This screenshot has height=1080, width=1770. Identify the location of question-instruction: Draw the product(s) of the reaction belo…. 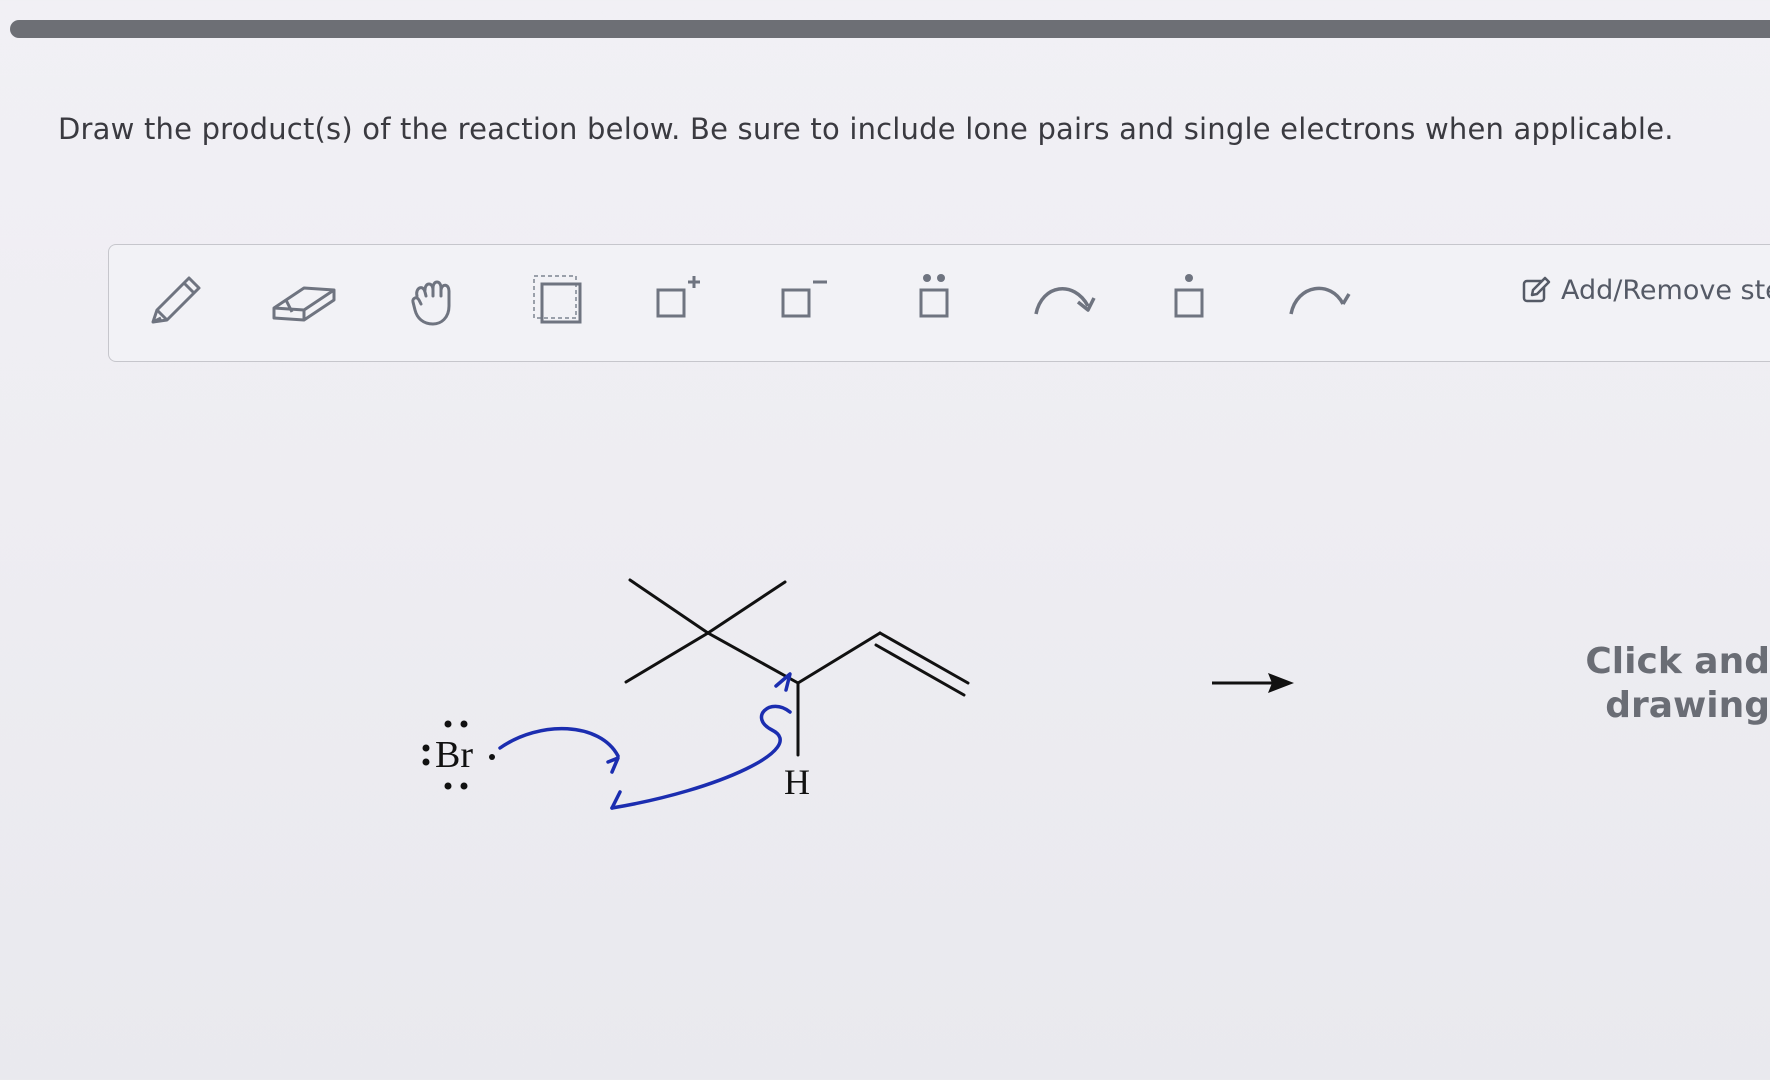
(866, 129).